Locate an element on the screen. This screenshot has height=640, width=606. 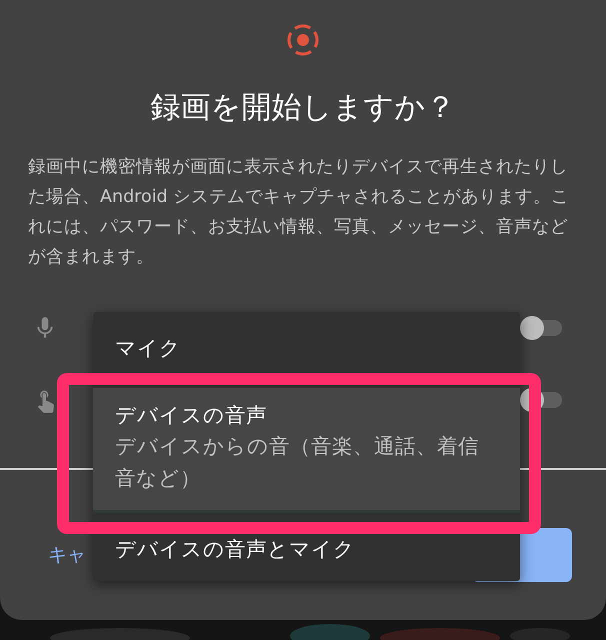
menu-item-label: マイク is located at coordinates (148, 348).